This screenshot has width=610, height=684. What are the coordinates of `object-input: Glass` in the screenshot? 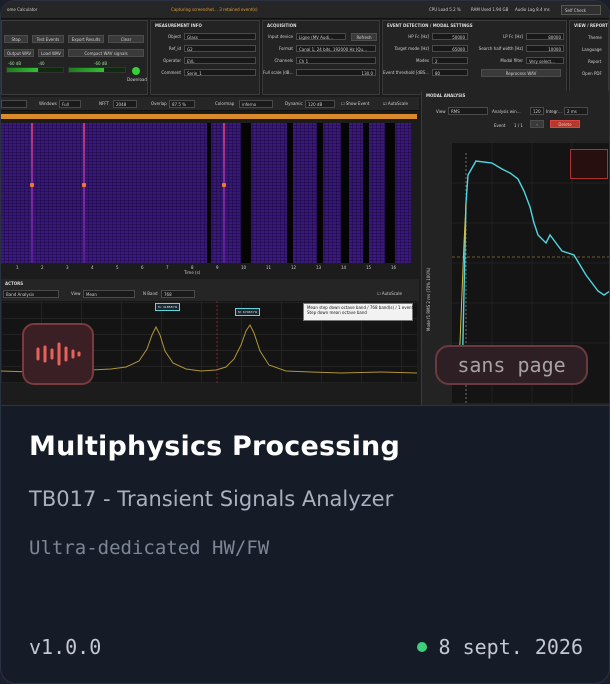 It's located at (220, 36).